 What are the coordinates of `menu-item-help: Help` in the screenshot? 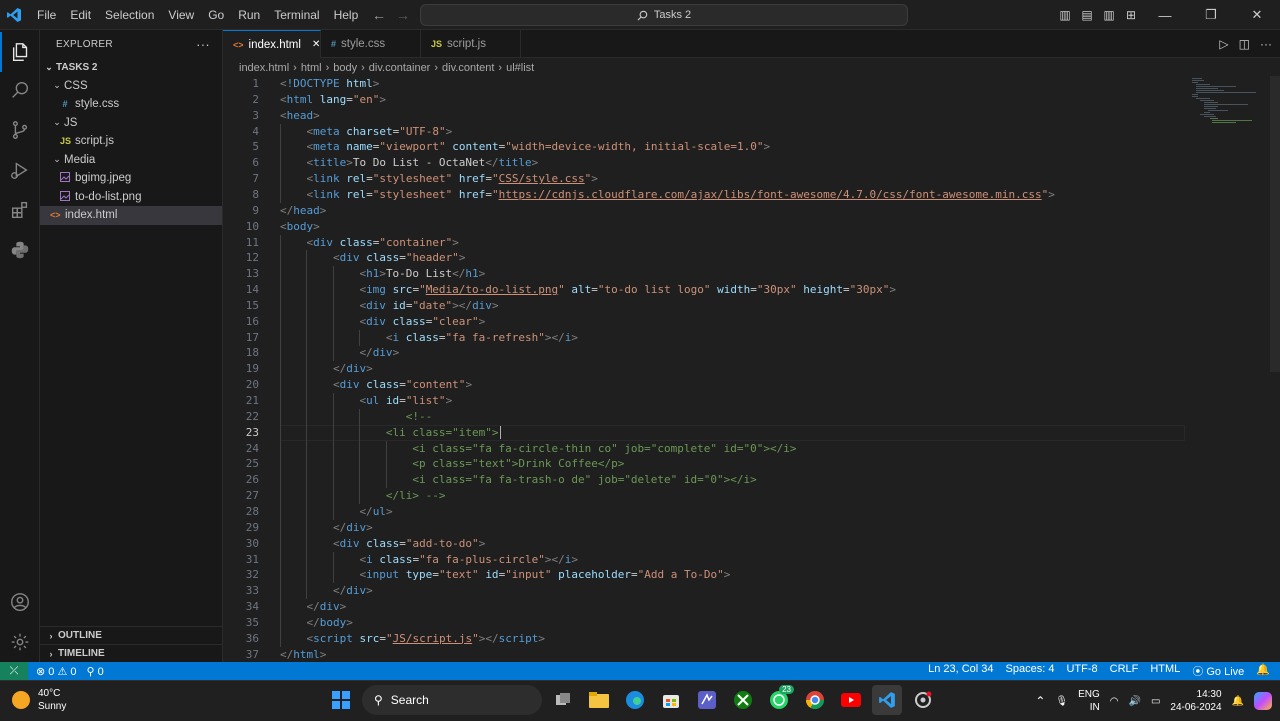 It's located at (346, 15).